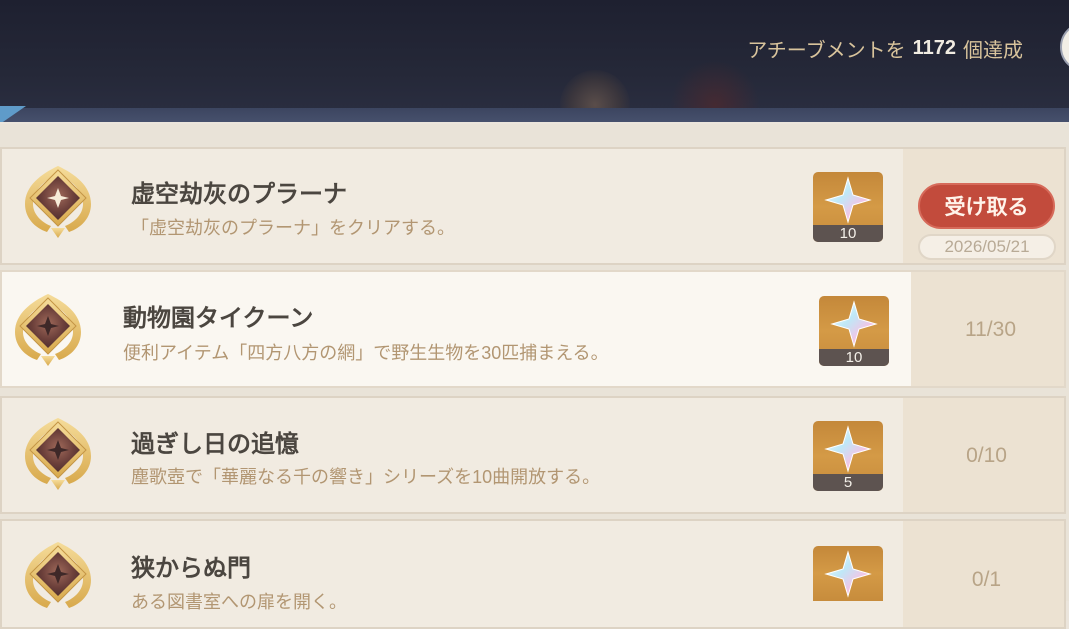 The width and height of the screenshot is (1069, 629). Describe the element at coordinates (986, 455) in the screenshot. I see `achievement-progress: 0/10` at that location.